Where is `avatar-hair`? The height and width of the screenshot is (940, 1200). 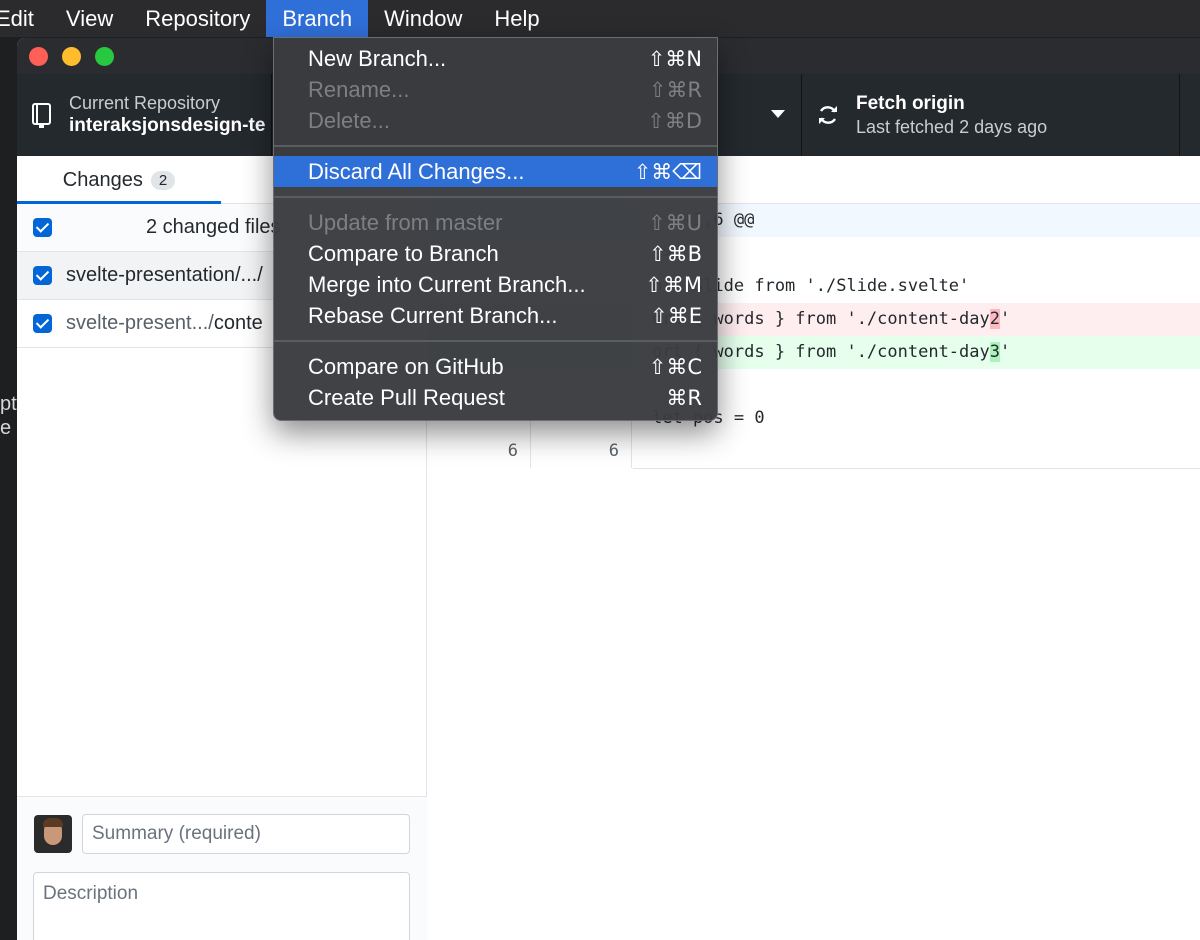 avatar-hair is located at coordinates (53, 822).